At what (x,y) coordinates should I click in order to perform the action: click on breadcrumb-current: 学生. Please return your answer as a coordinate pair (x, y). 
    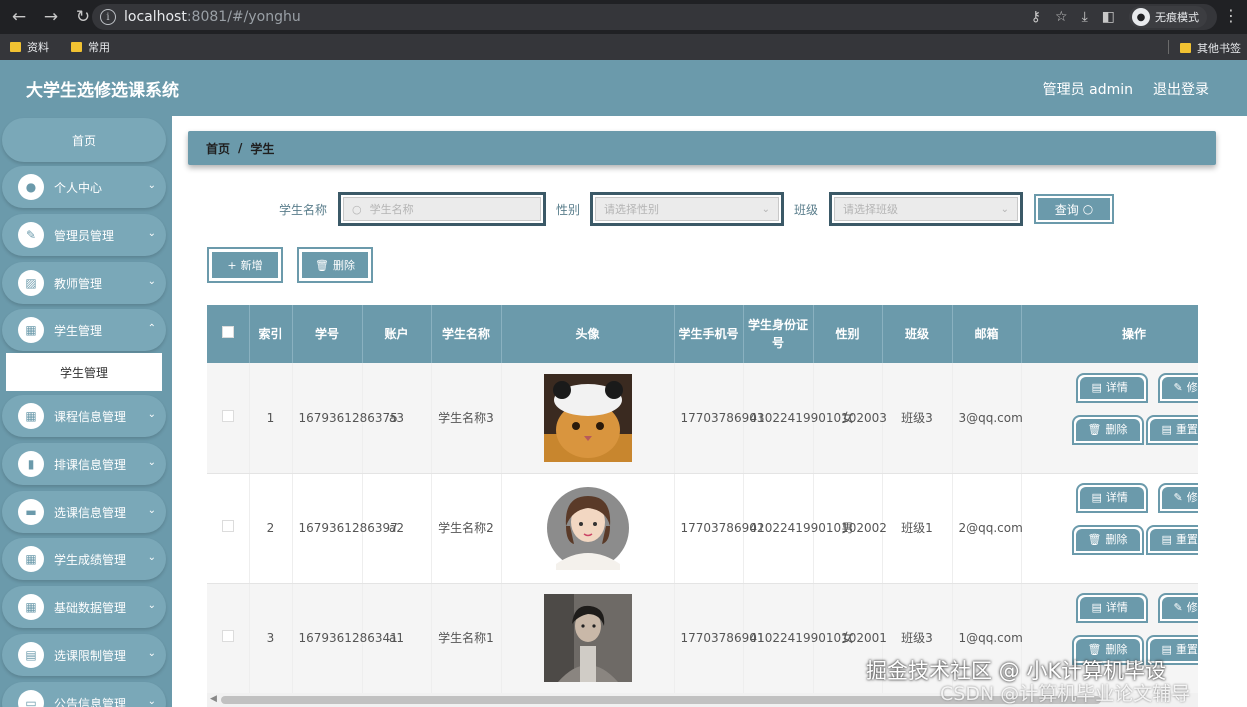
    Looking at the image, I should click on (262, 148).